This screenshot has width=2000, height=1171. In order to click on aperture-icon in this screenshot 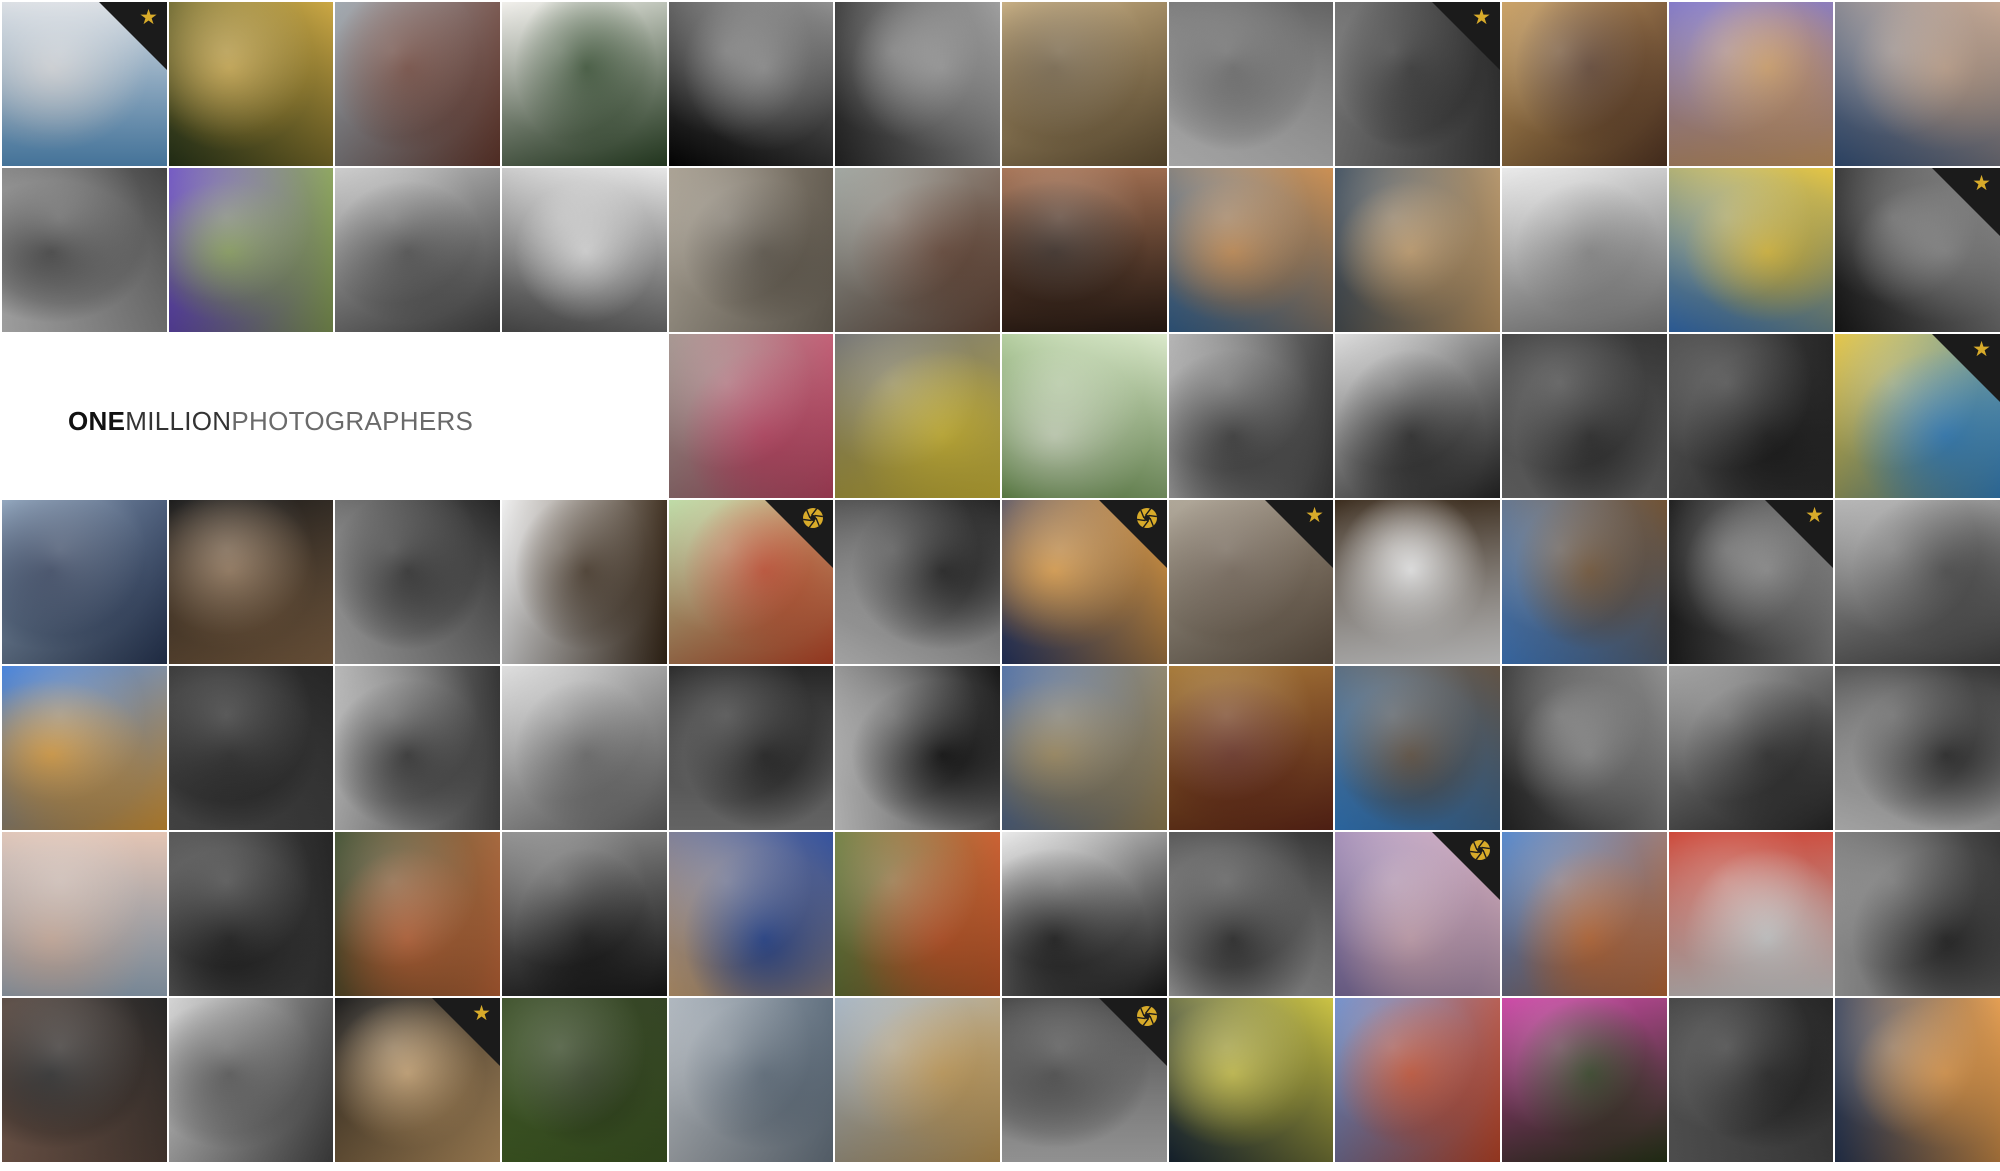, I will do `click(1147, 1016)`.